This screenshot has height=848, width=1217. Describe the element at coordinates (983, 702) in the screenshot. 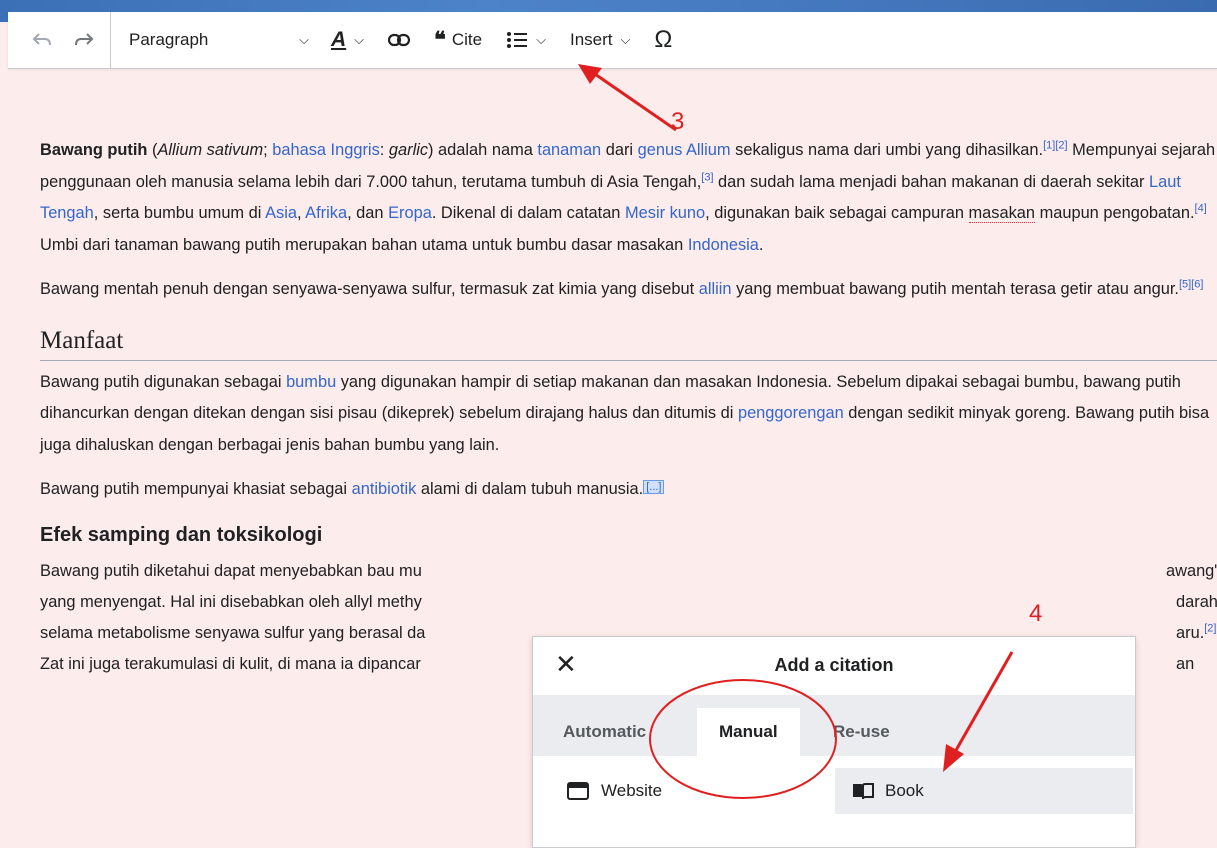

I see `arrow-4-line` at that location.